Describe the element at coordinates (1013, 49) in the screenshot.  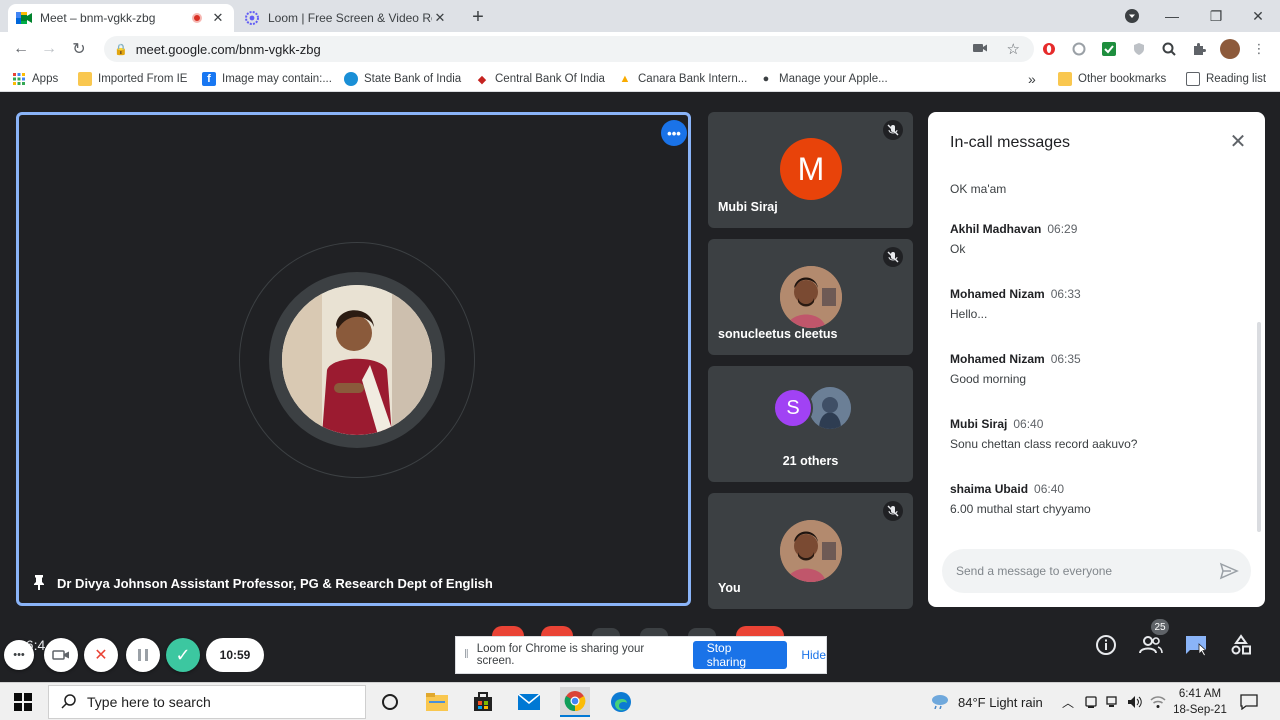
I see `bookmark-star-icon: ☆` at that location.